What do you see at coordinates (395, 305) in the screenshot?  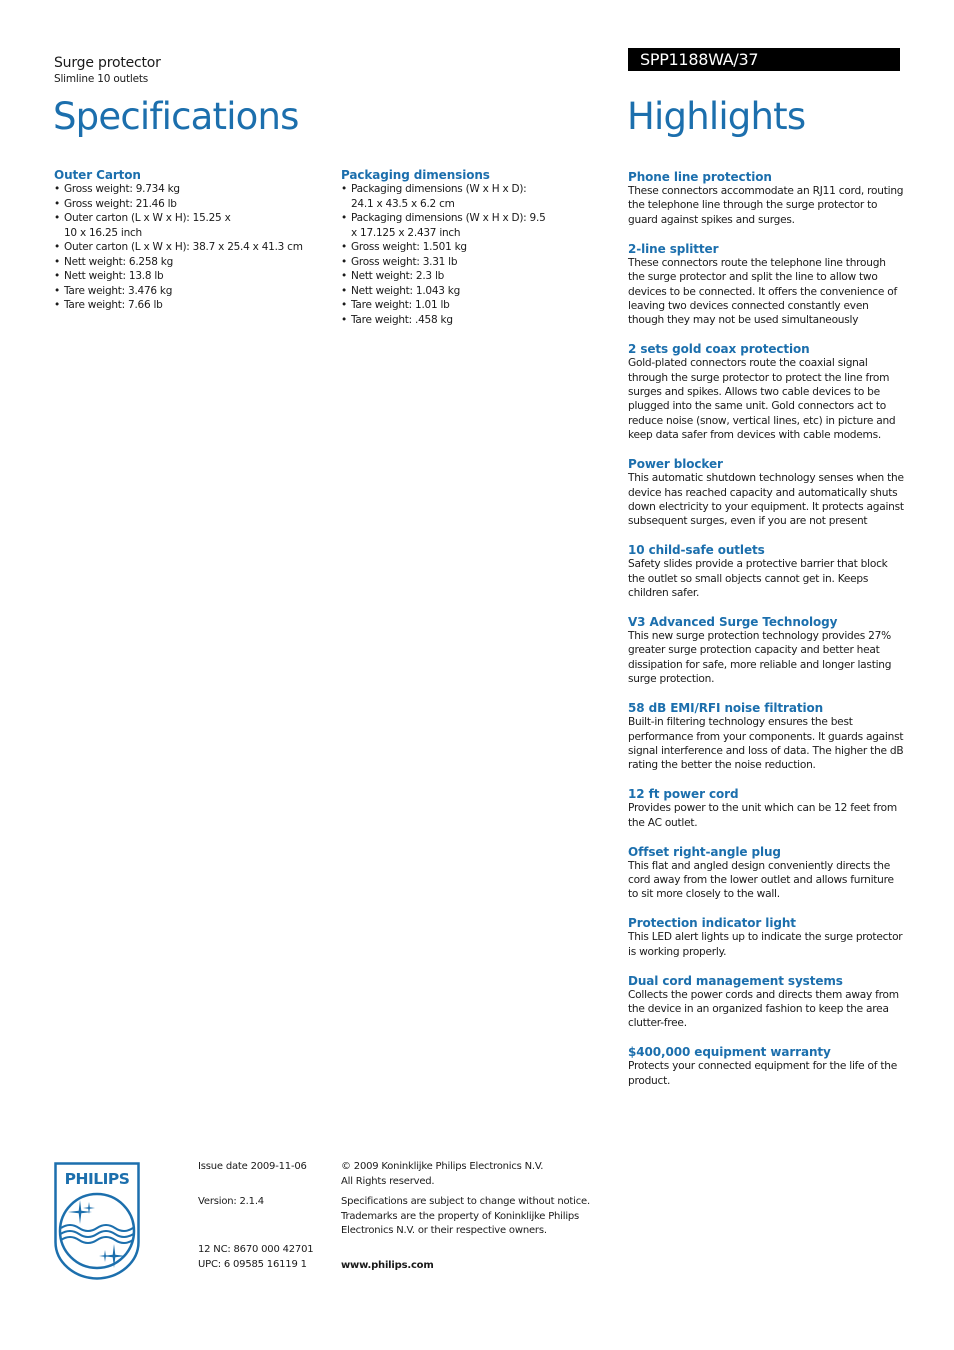 I see `spec-item: • Tare weight: 1.01 lb` at bounding box center [395, 305].